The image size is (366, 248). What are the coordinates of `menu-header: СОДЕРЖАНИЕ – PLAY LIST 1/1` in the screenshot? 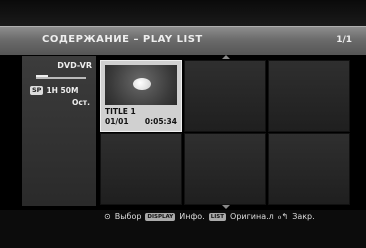 It's located at (183, 40).